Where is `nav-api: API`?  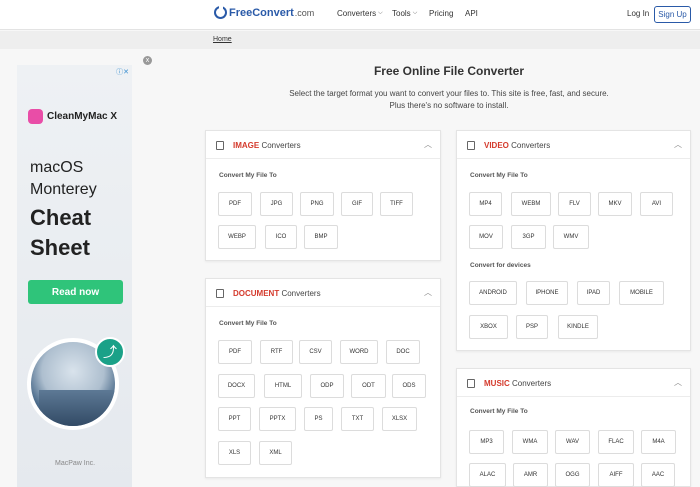
nav-api: API is located at coordinates (471, 13).